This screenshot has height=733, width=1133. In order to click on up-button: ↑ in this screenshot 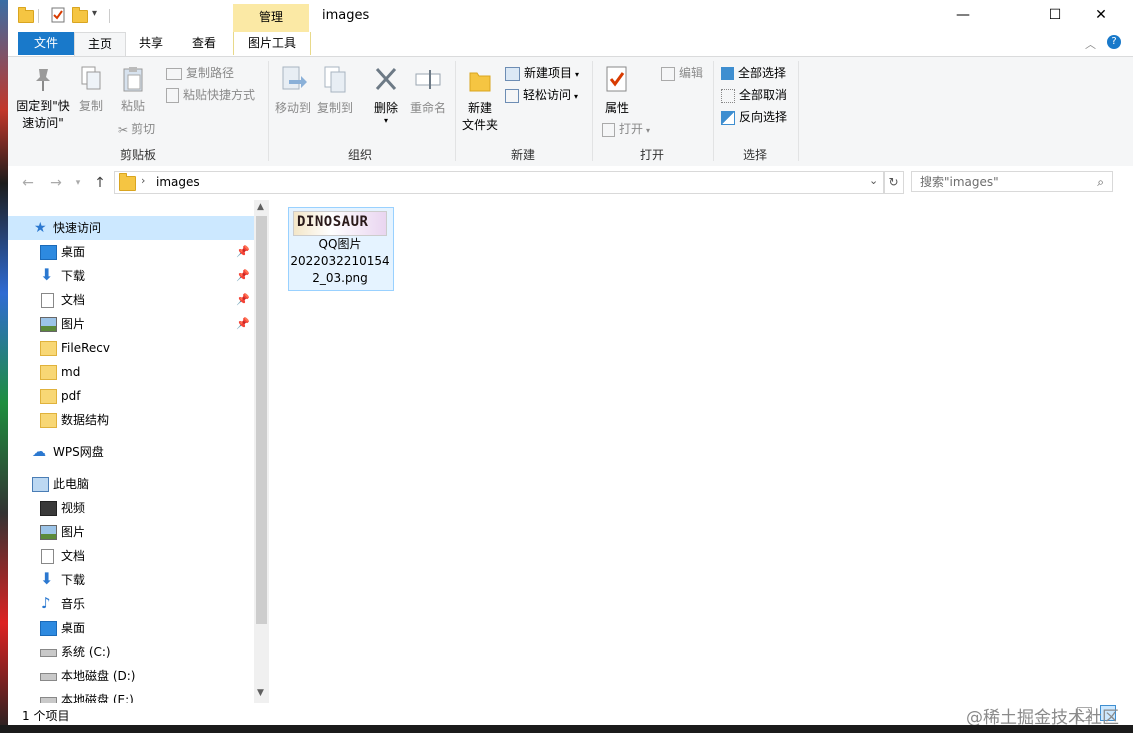, I will do `click(100, 183)`.